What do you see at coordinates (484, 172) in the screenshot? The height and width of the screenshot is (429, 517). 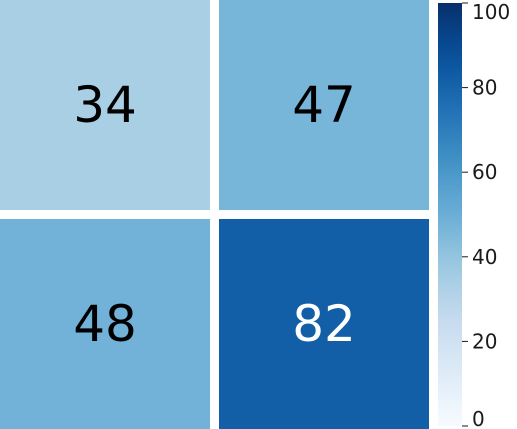 I see `colorbar-tick-label-60: 60` at bounding box center [484, 172].